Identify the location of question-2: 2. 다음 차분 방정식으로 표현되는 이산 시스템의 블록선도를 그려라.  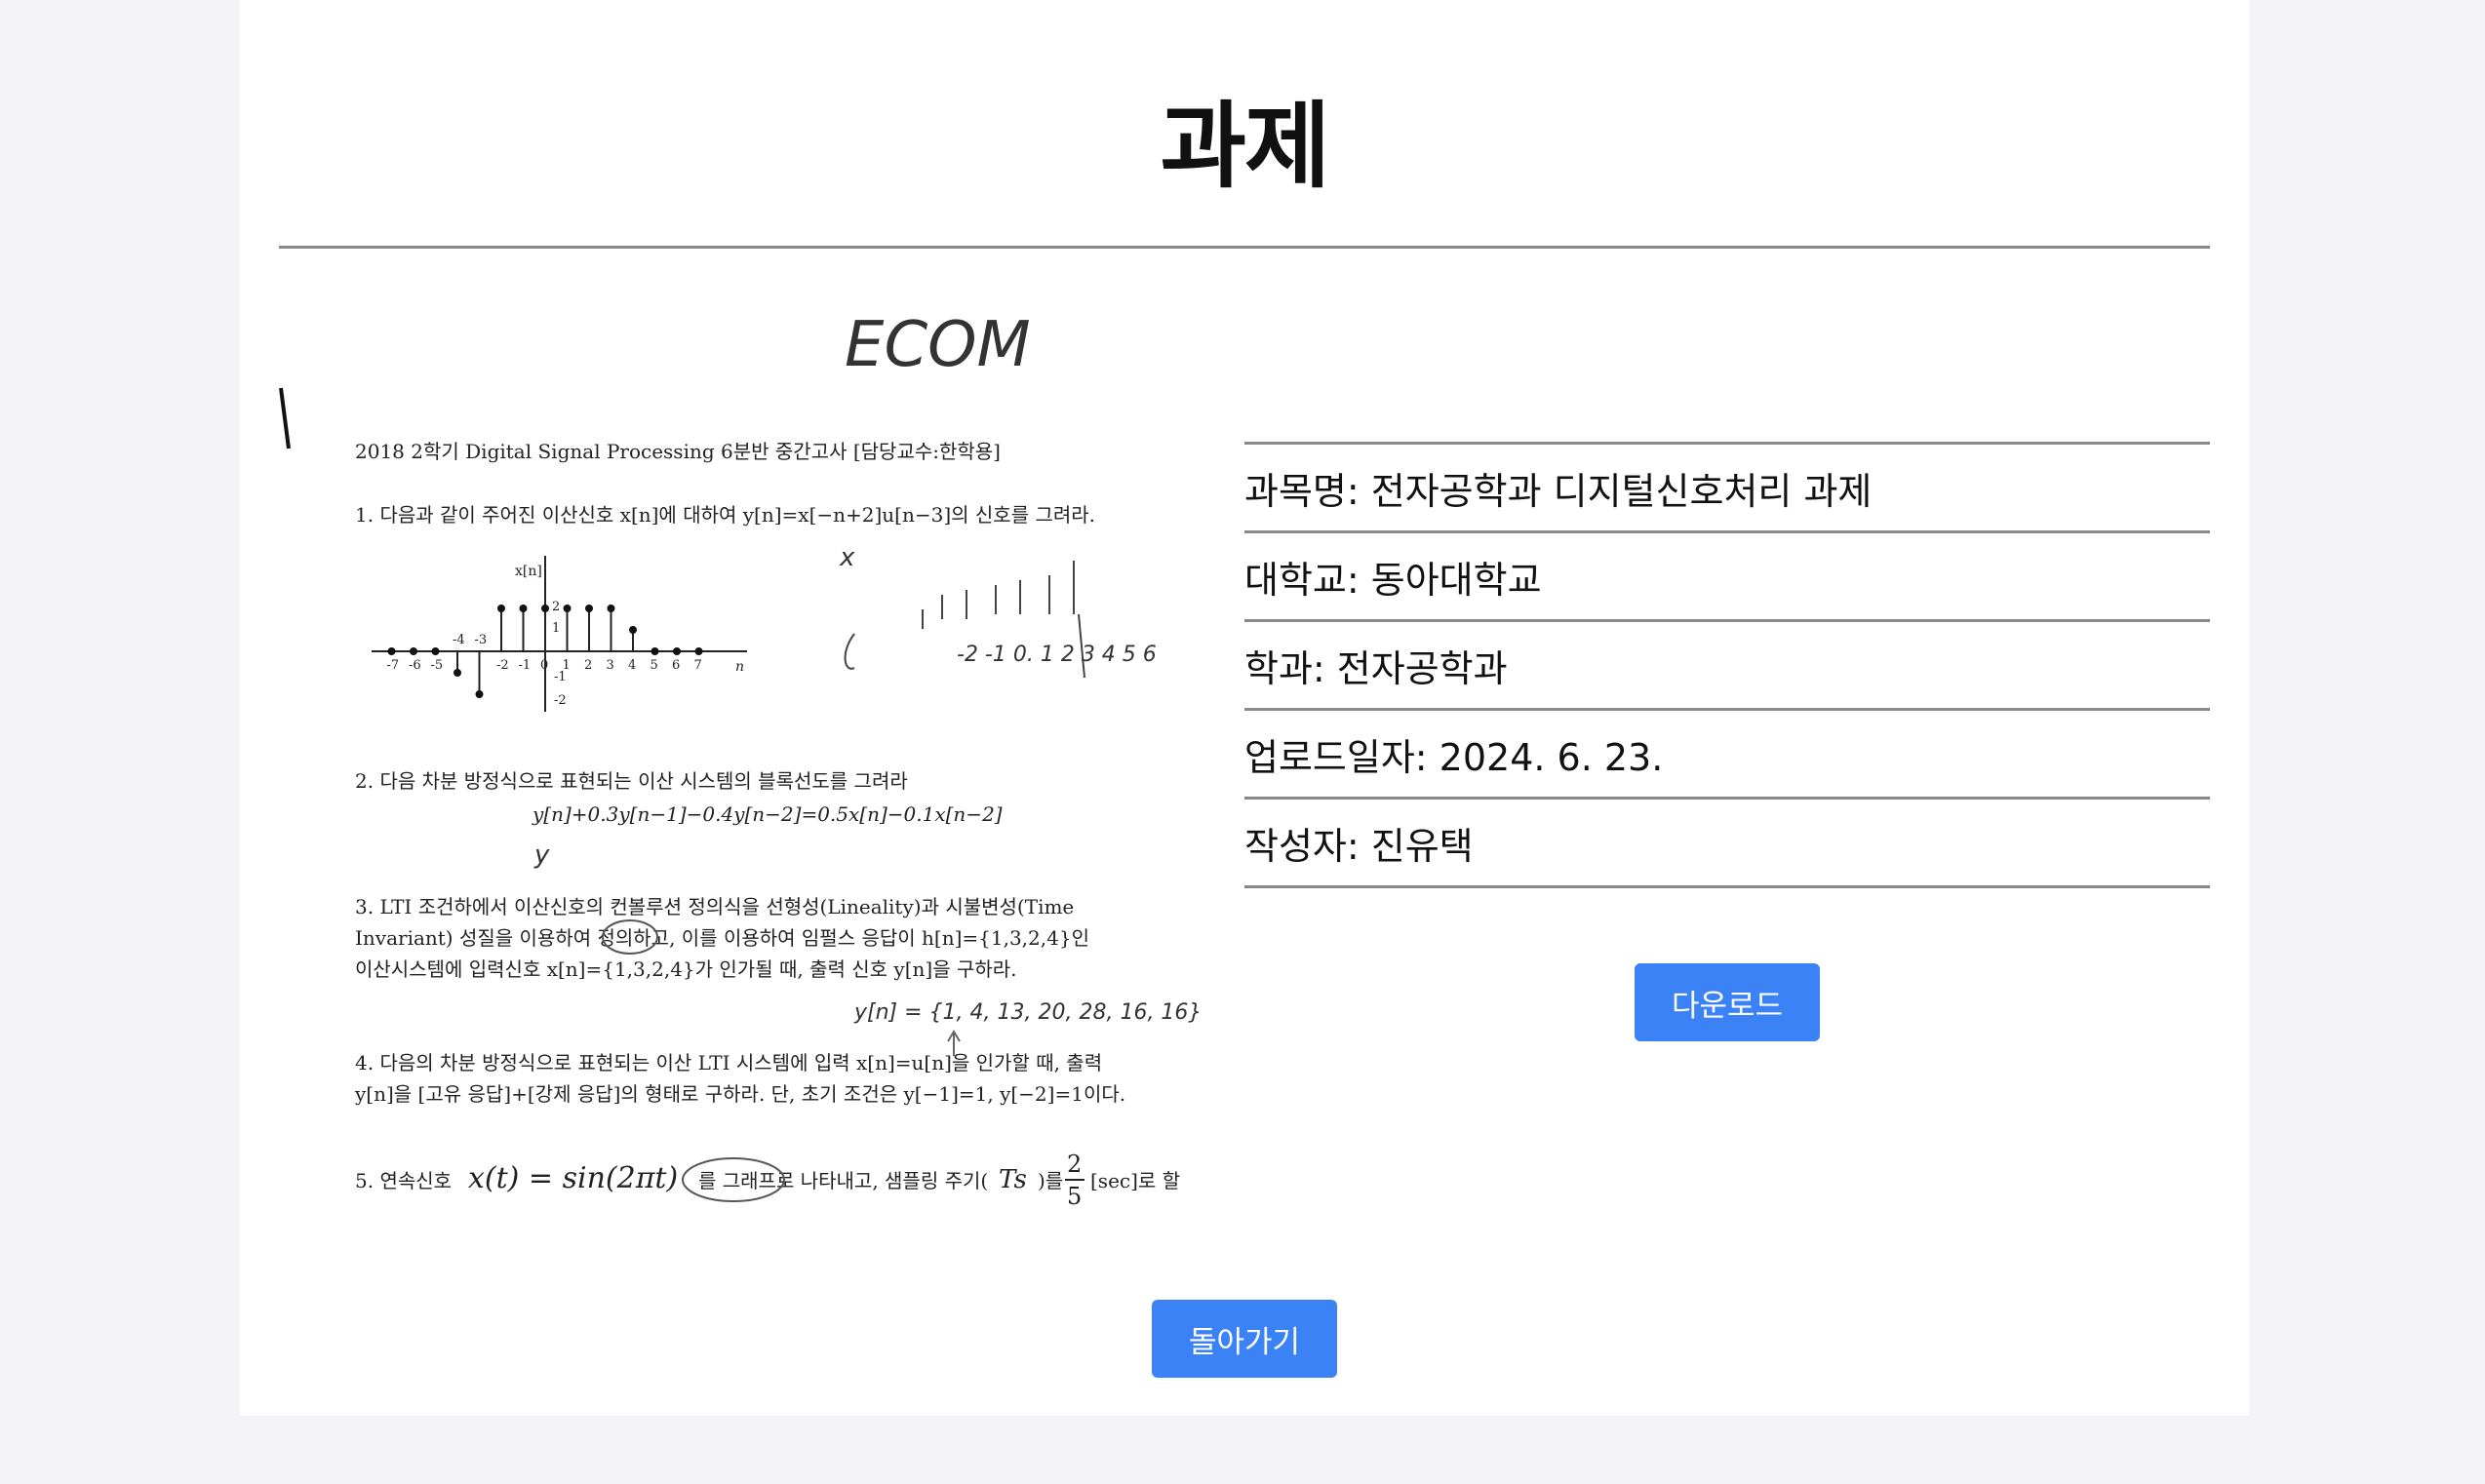
(631, 781).